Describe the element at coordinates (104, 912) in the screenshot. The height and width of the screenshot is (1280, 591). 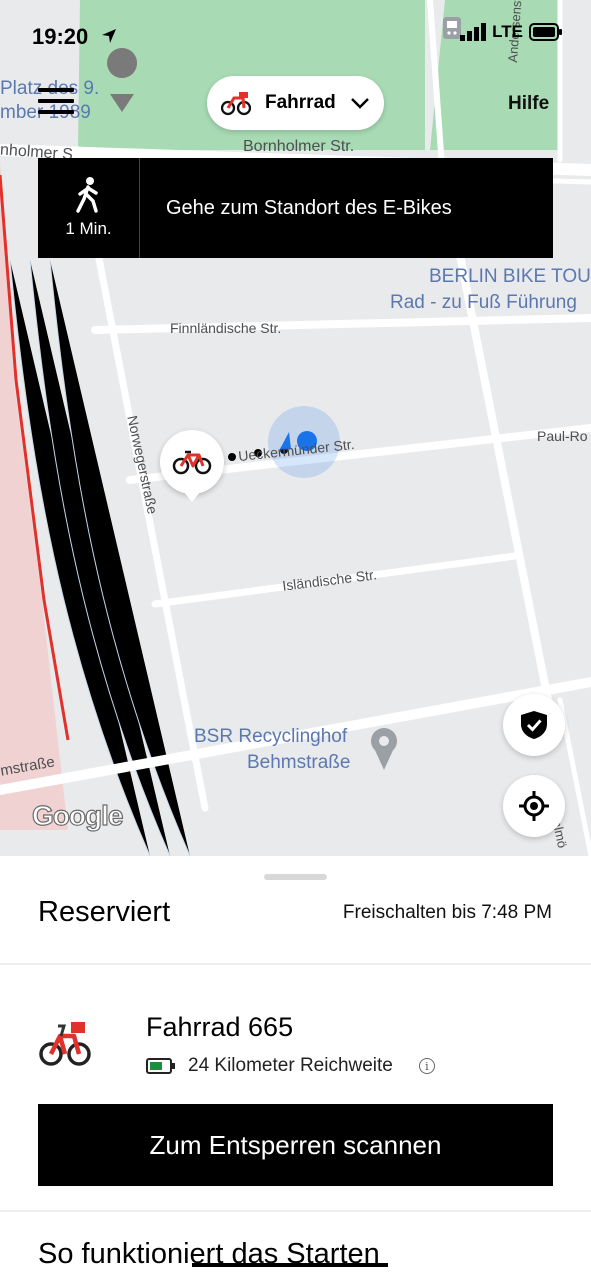
I see `reservation-status: Reserviert` at that location.